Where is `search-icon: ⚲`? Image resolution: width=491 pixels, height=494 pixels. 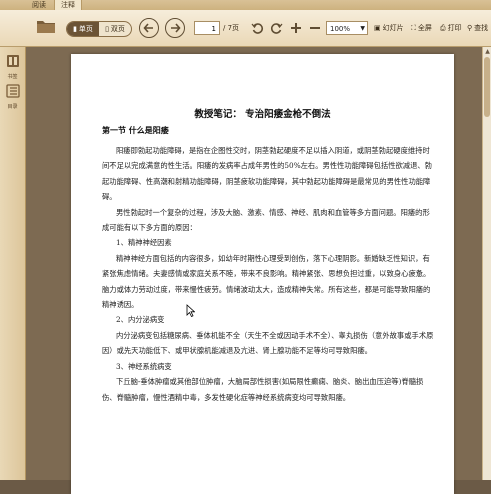 search-icon: ⚲ is located at coordinates (470, 28).